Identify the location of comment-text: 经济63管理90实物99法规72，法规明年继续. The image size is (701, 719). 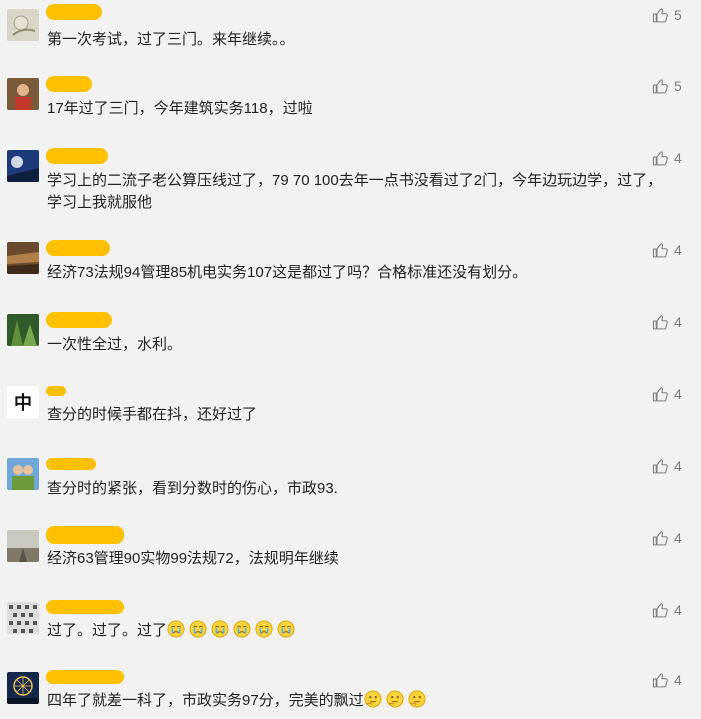
(193, 558).